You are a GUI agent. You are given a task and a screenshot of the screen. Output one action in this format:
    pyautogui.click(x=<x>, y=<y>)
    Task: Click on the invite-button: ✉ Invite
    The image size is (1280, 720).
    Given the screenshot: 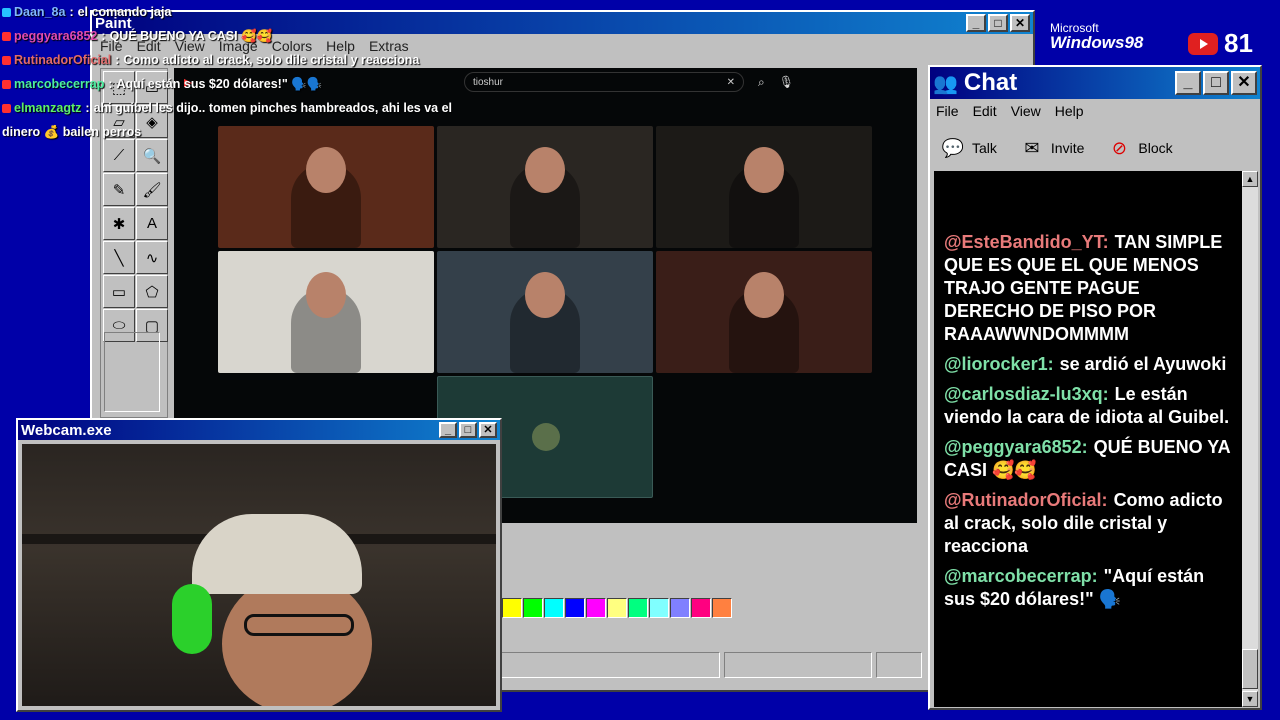 What is the action you would take?
    pyautogui.click(x=1051, y=148)
    